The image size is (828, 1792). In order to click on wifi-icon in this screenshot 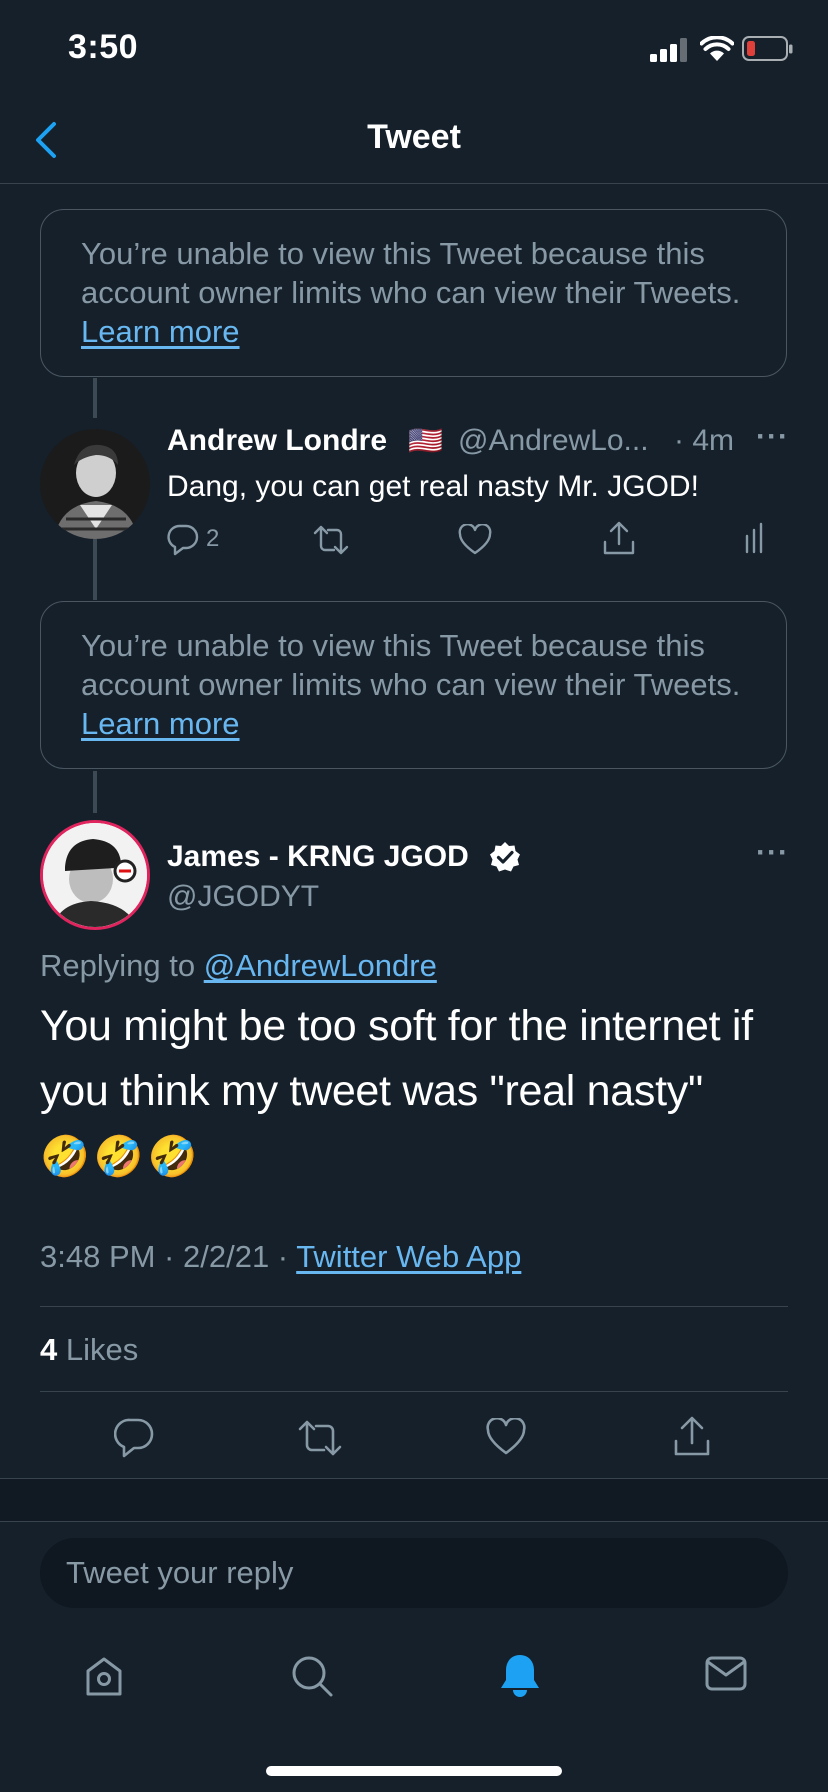, I will do `click(717, 48)`.